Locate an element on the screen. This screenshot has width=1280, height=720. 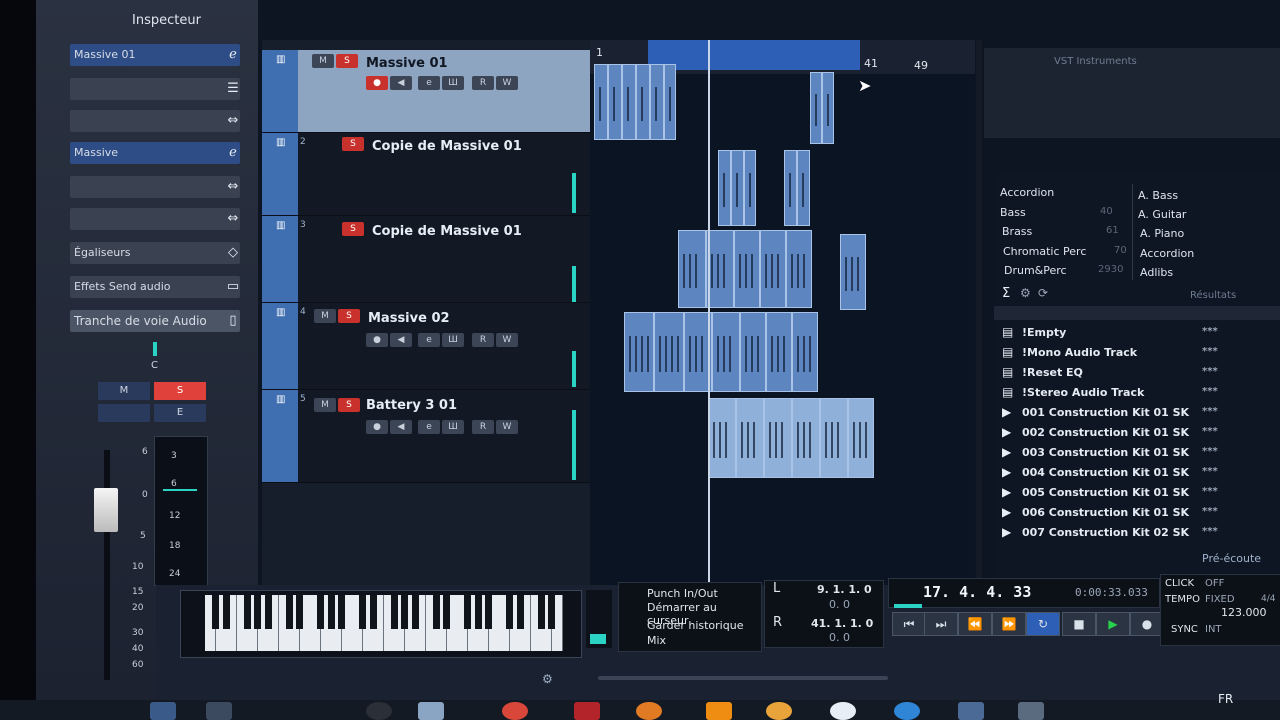
category-item: Drum&Perc is located at coordinates (1035, 270).